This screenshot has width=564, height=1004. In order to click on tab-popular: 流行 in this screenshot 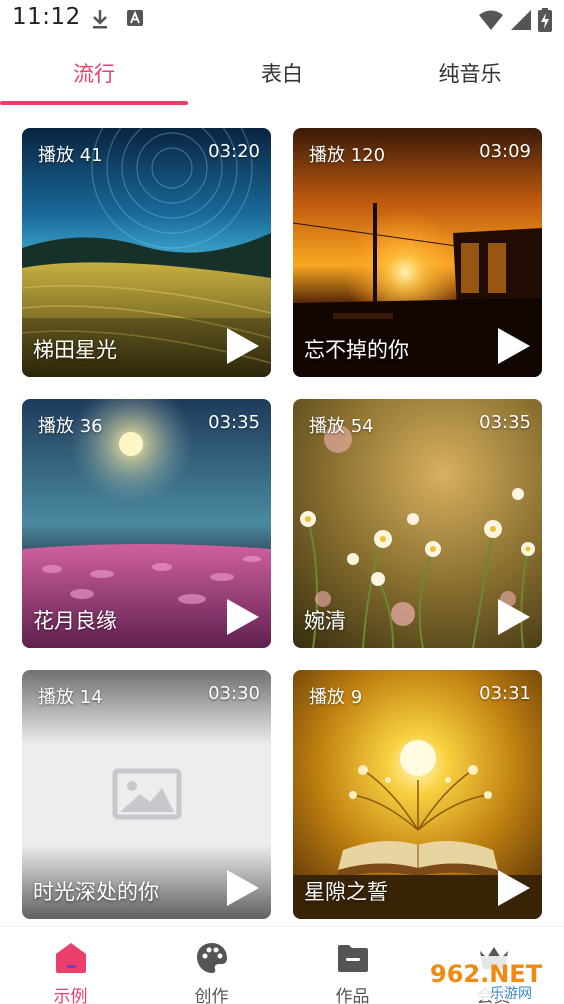, I will do `click(94, 77)`.